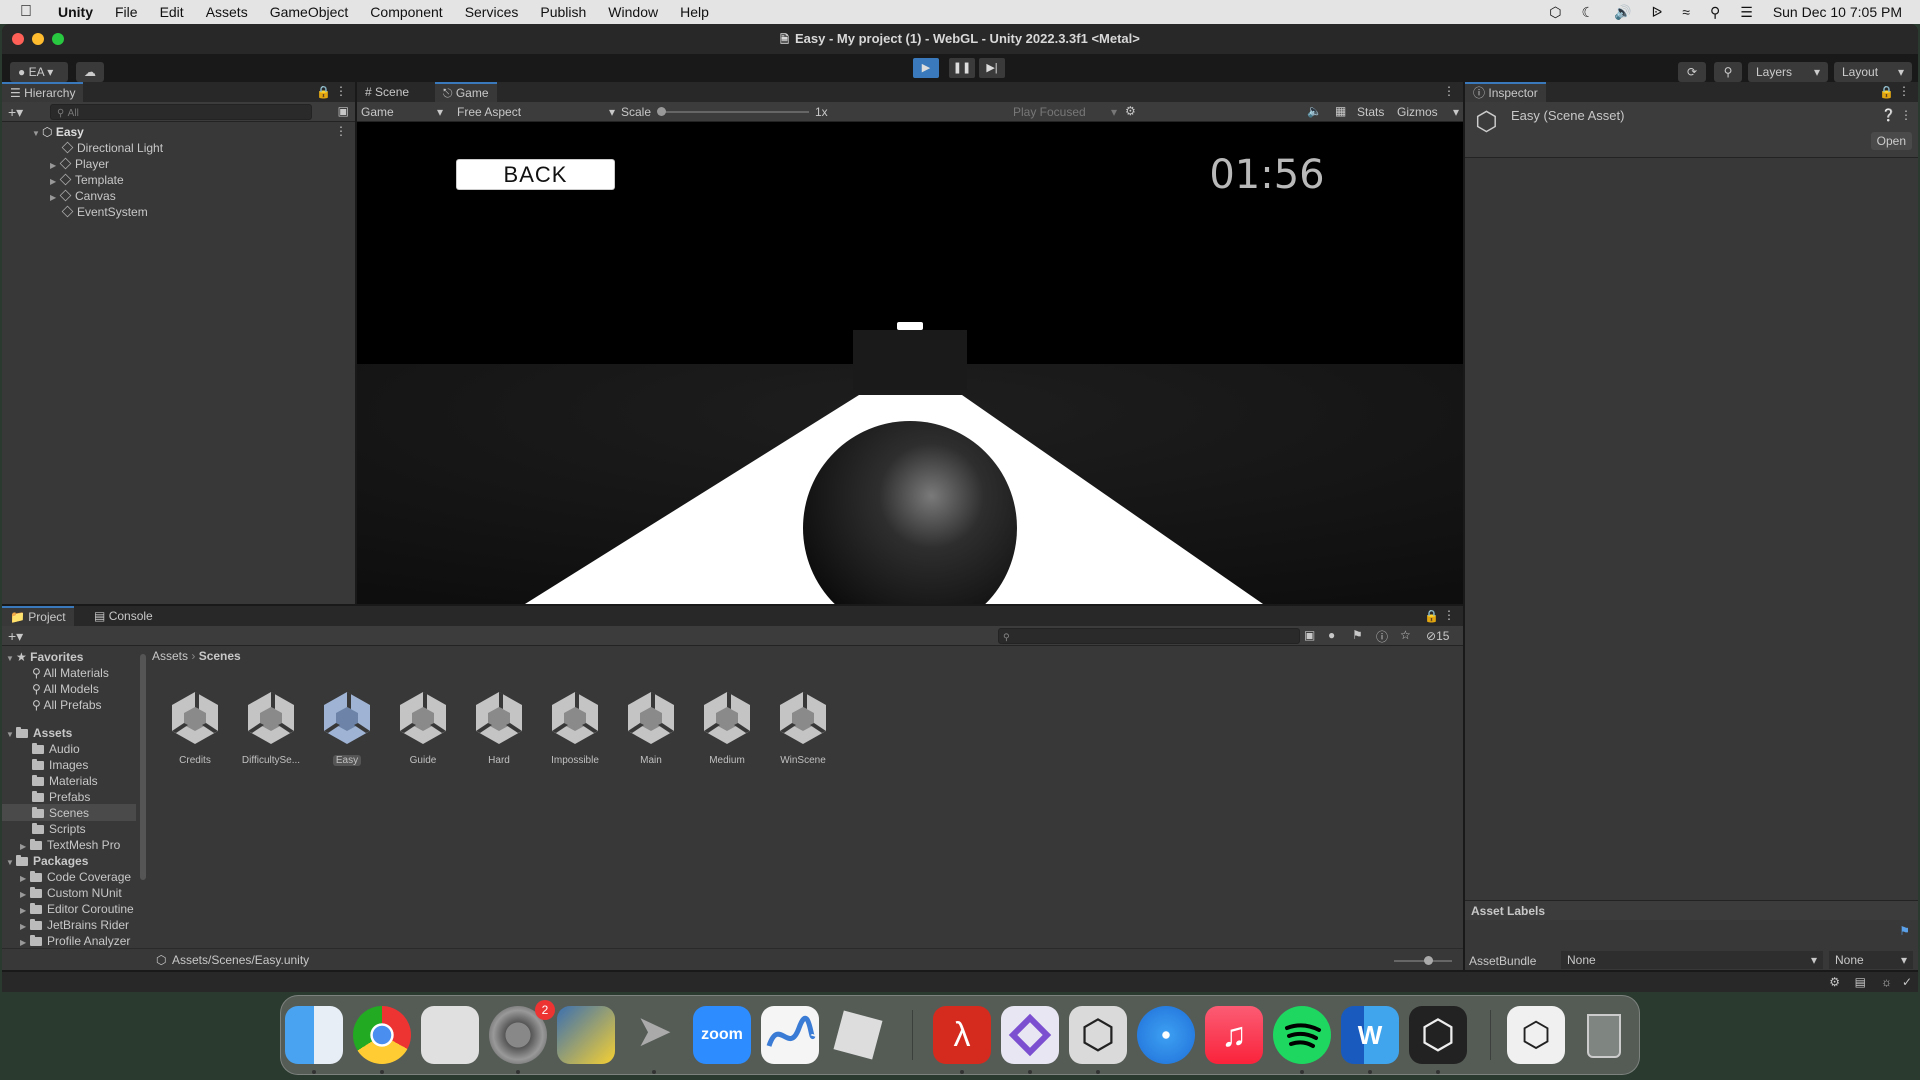  Describe the element at coordinates (492, 12) in the screenshot. I see `menu-services: Services` at that location.